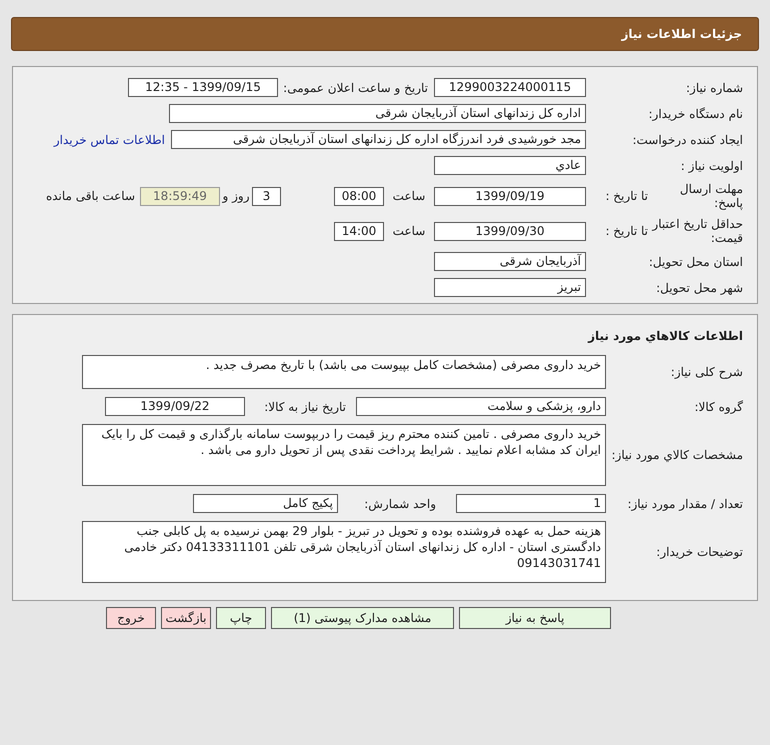  What do you see at coordinates (344, 552) in the screenshot?
I see `field-value: هزینه حمل به عهده فروشنده بوده و تحویل در تبریز - بلوار 29 بهمن نرسیده به پل کابلی جنب دادگستری استان - اداره کل زندانهای استان آذربایجان شرقی تلفن 04133311101 دکتر خادمی 09143031741` at bounding box center [344, 552].